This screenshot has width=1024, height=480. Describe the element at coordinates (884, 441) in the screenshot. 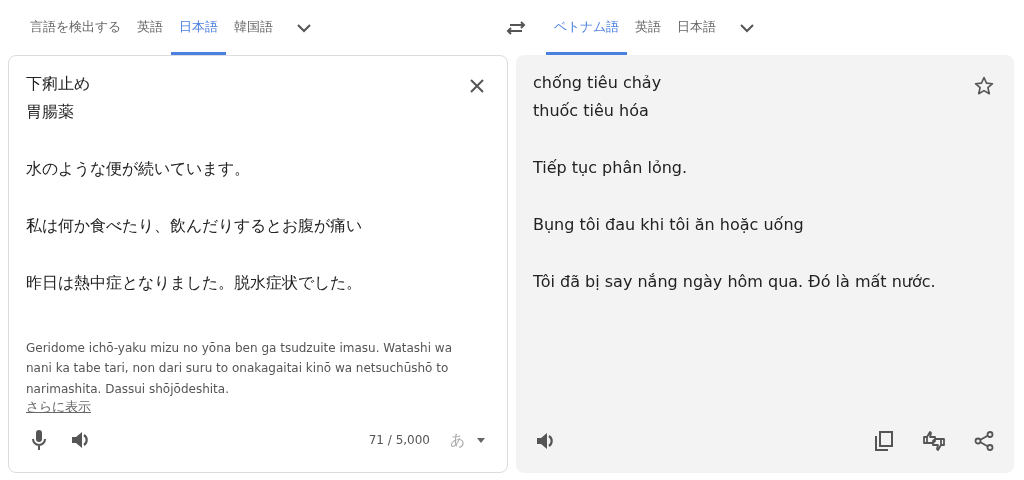

I see `copy-icon` at that location.